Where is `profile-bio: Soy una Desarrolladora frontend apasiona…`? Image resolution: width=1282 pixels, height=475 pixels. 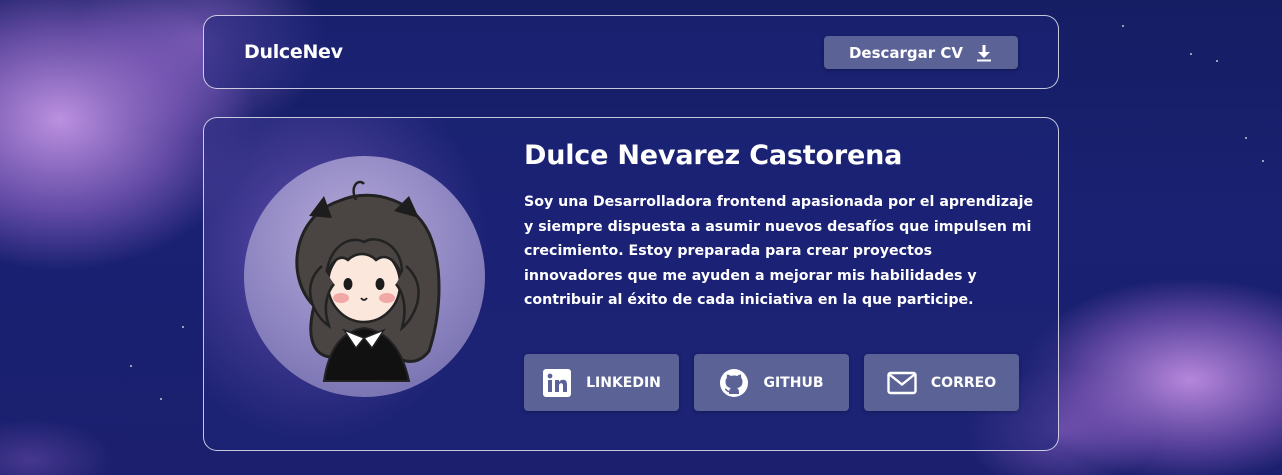 profile-bio: Soy una Desarrolladora frontend apasiona… is located at coordinates (779, 251).